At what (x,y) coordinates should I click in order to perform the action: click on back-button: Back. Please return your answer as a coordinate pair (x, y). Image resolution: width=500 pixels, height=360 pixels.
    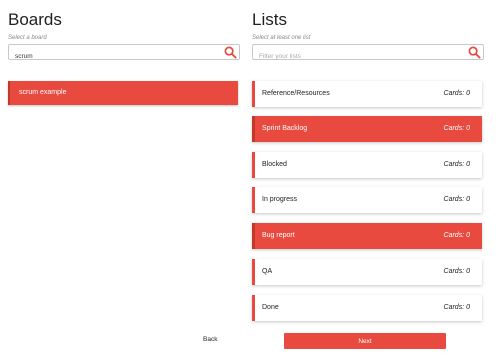
    Looking at the image, I should click on (210, 339).